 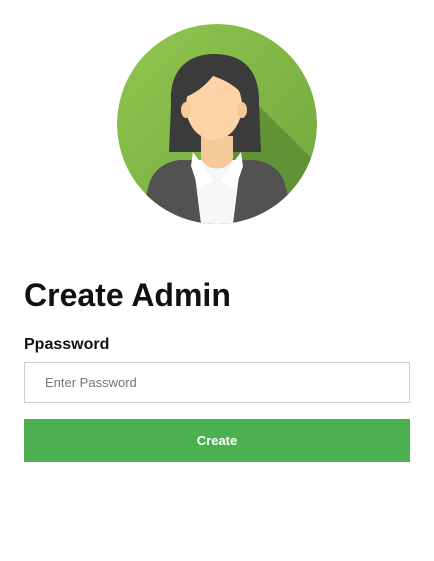 I want to click on password-label: Ppassword, so click(x=67, y=344).